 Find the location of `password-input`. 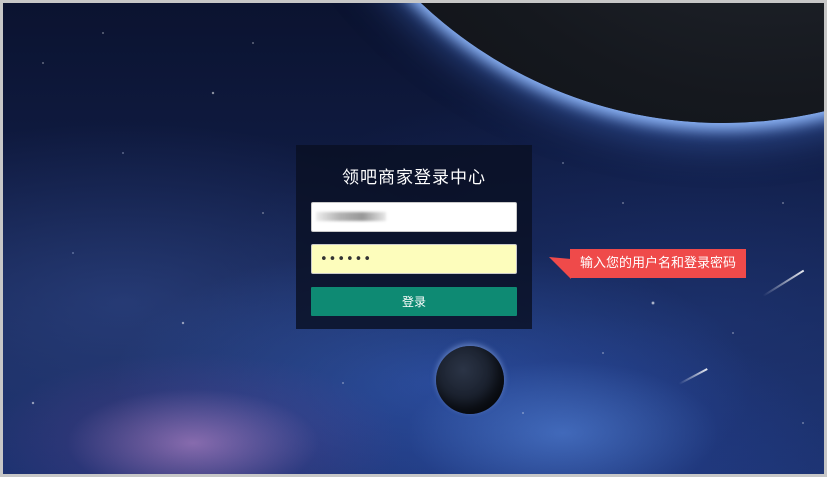

password-input is located at coordinates (414, 259).